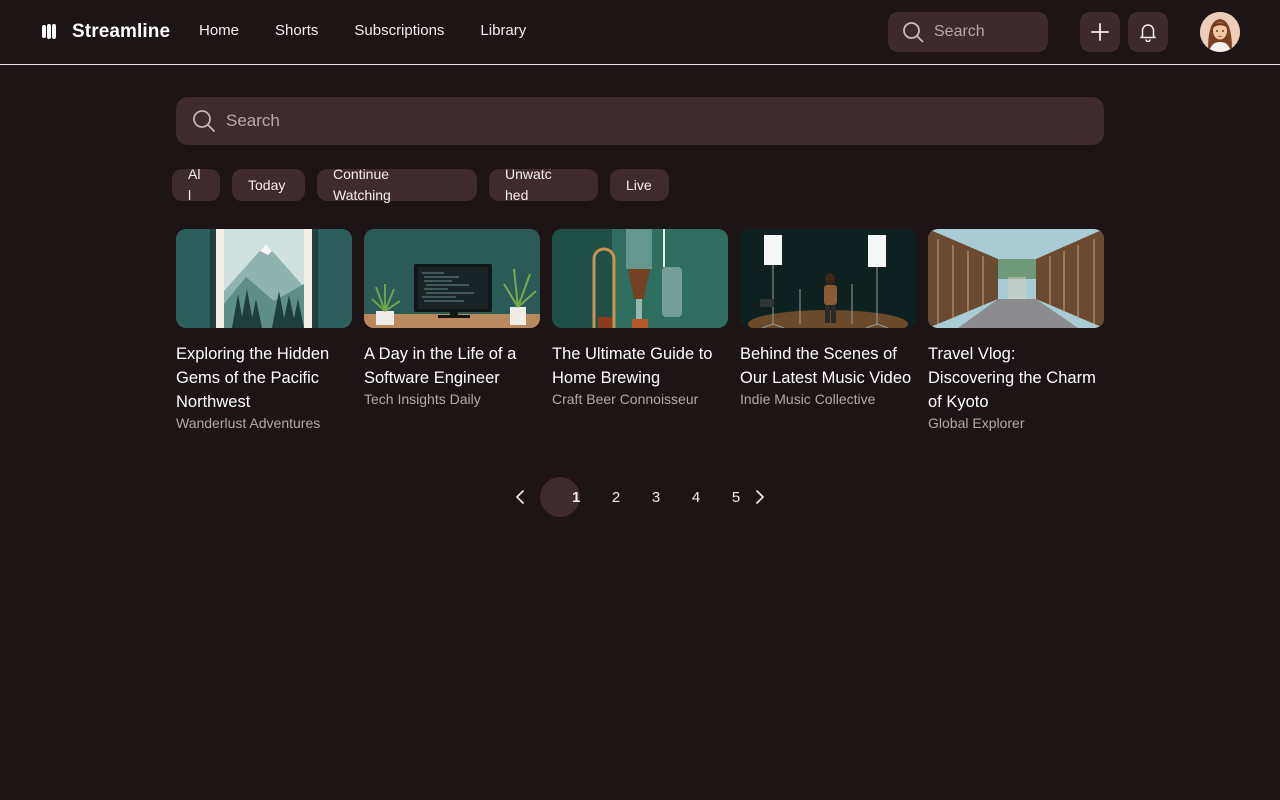 The width and height of the screenshot is (1280, 800). I want to click on nav-item-subscriptions: Subscriptions, so click(399, 30).